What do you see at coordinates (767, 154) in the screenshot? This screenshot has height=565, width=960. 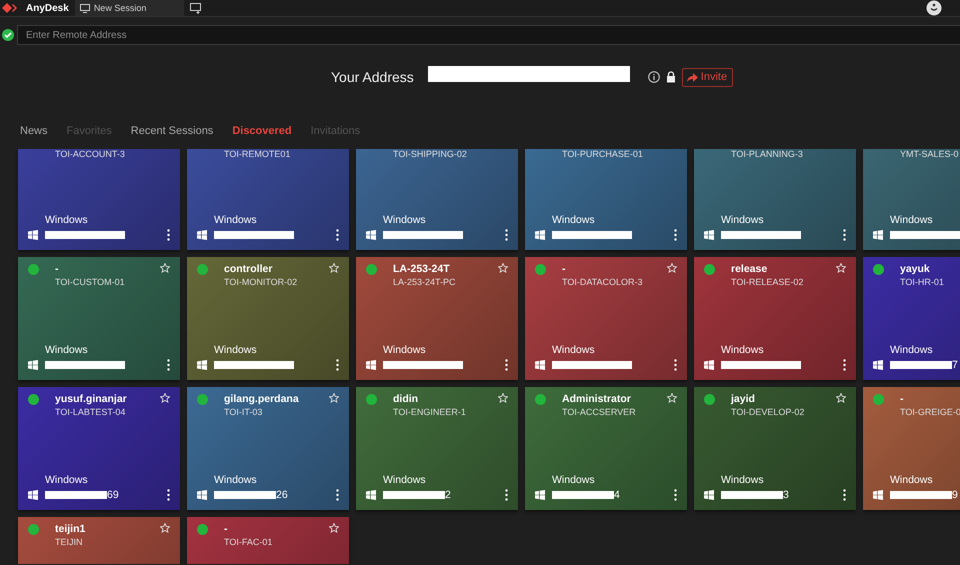 I see `device-hostname: TOI-PLANNING-3` at bounding box center [767, 154].